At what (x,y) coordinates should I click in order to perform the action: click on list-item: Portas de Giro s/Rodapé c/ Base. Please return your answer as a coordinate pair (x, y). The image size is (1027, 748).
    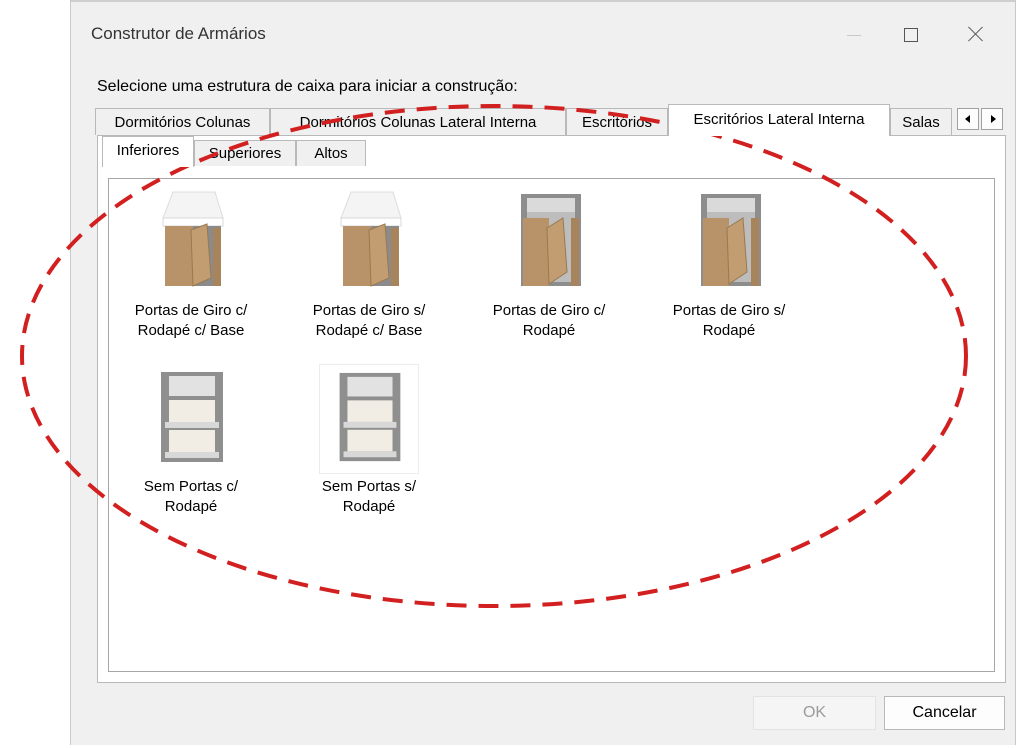
    Looking at the image, I should click on (369, 278).